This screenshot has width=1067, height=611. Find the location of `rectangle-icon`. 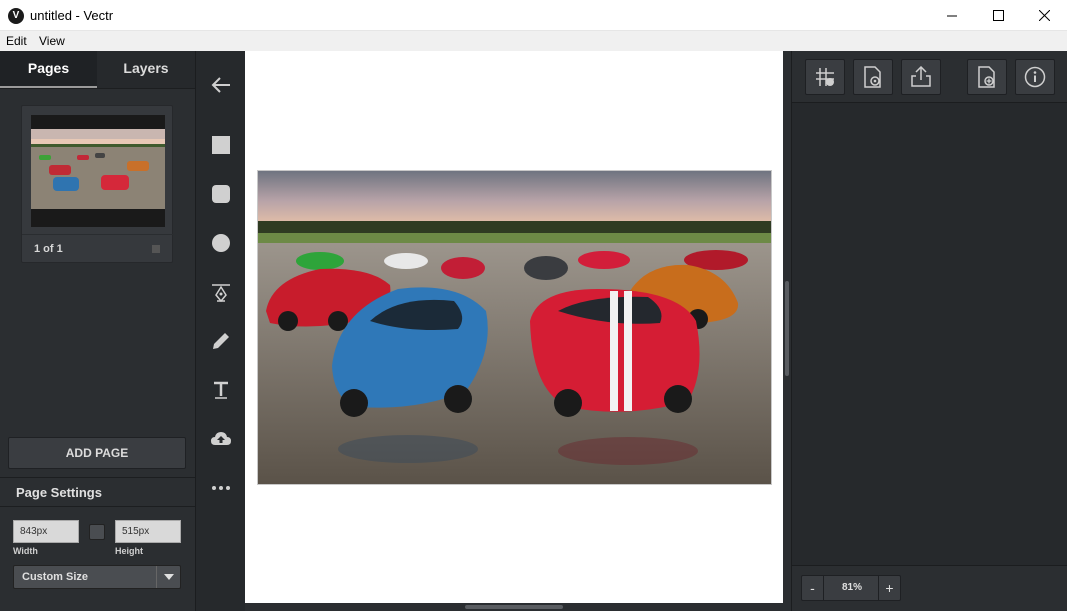

rectangle-icon is located at coordinates (221, 145).